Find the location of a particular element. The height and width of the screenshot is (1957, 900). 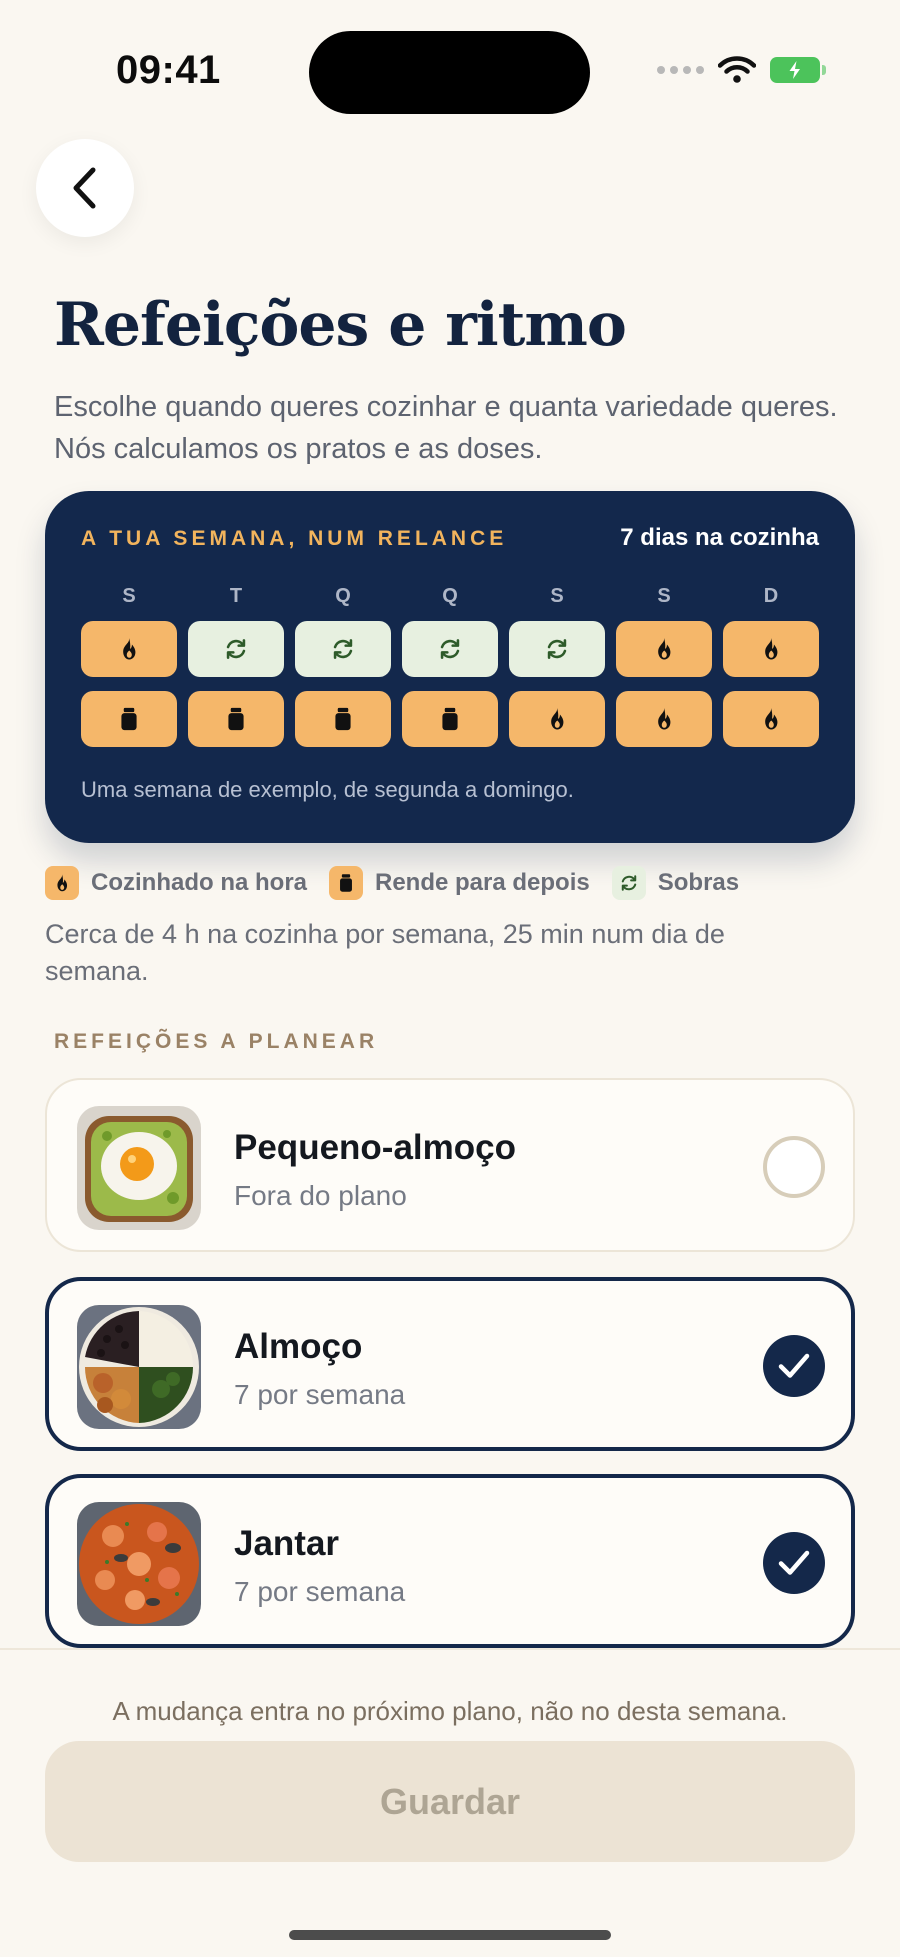

status-icons is located at coordinates (741, 70).